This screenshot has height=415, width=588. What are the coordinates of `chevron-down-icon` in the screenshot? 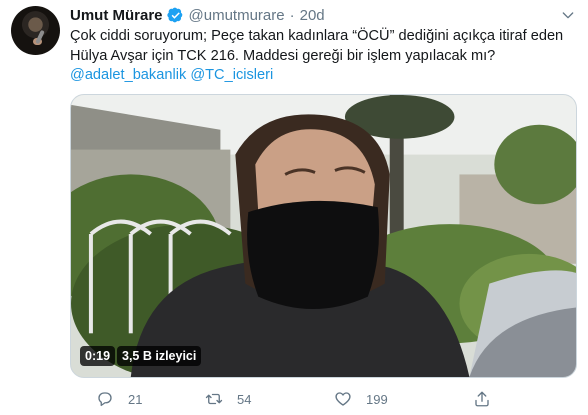 It's located at (568, 15).